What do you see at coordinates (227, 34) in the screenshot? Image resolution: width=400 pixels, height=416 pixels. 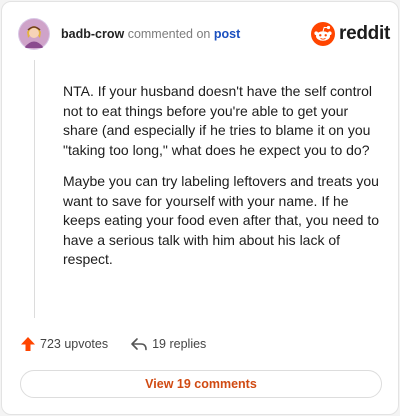 I see `post-link: post` at bounding box center [227, 34].